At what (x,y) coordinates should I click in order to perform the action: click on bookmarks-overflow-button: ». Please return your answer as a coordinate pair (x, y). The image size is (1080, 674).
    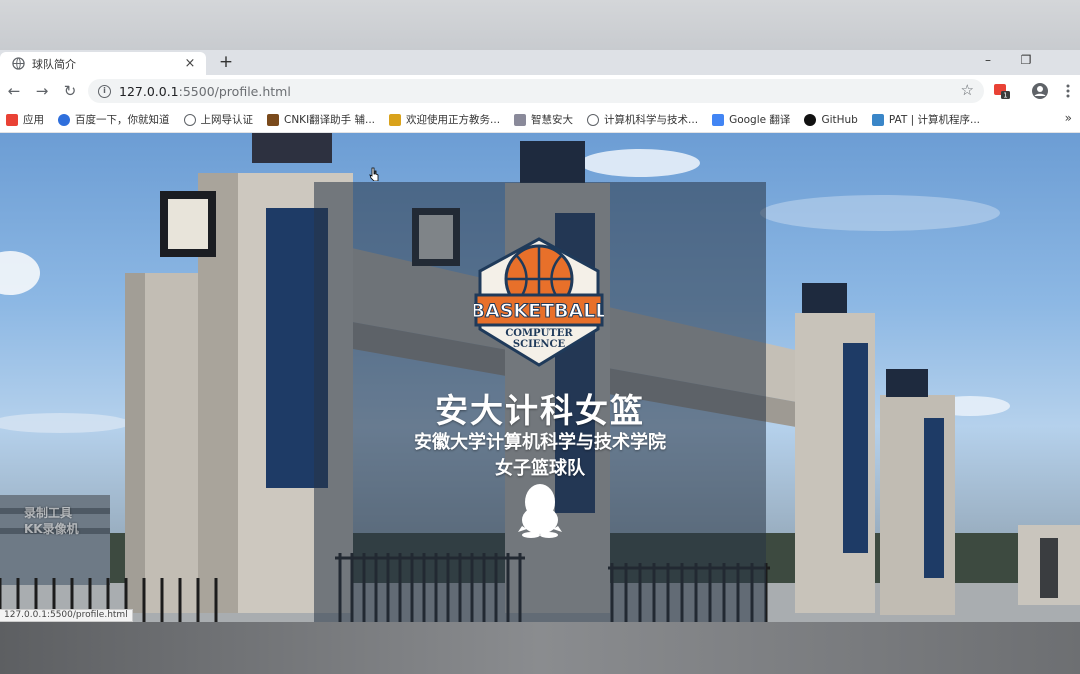
    Looking at the image, I should click on (1068, 118).